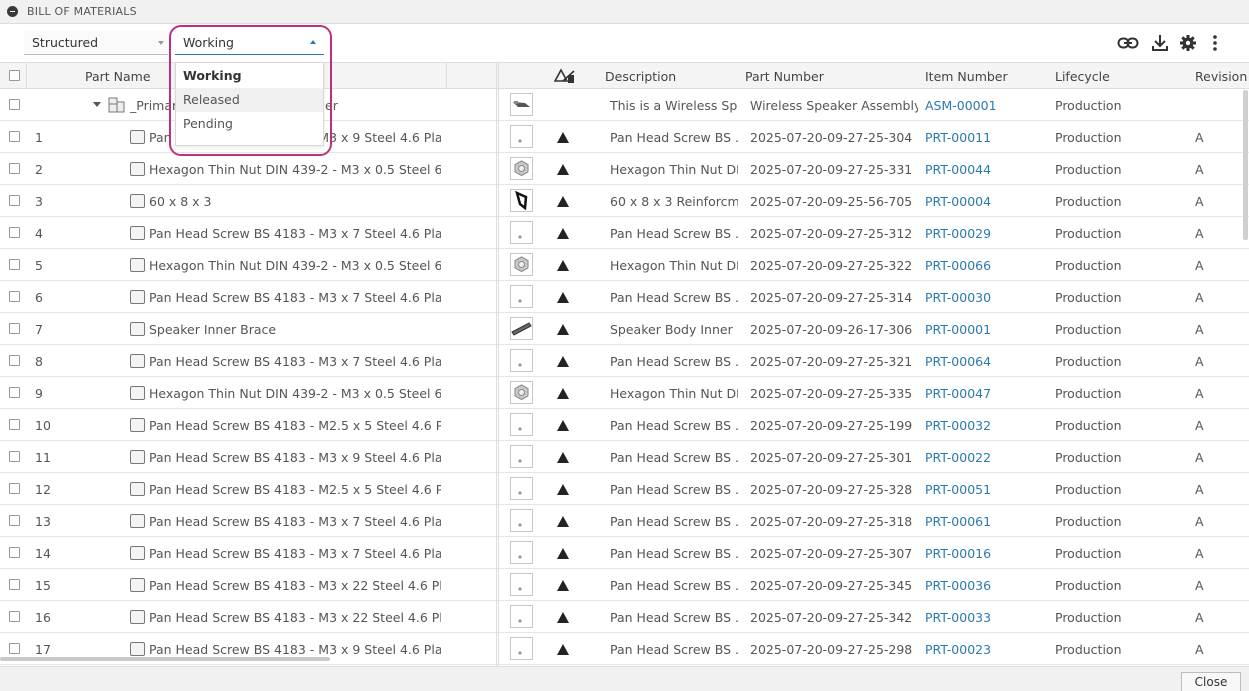 Image resolution: width=1249 pixels, height=691 pixels. Describe the element at coordinates (985, 201) in the screenshot. I see `row-item-number-link: PRT-00004` at that location.